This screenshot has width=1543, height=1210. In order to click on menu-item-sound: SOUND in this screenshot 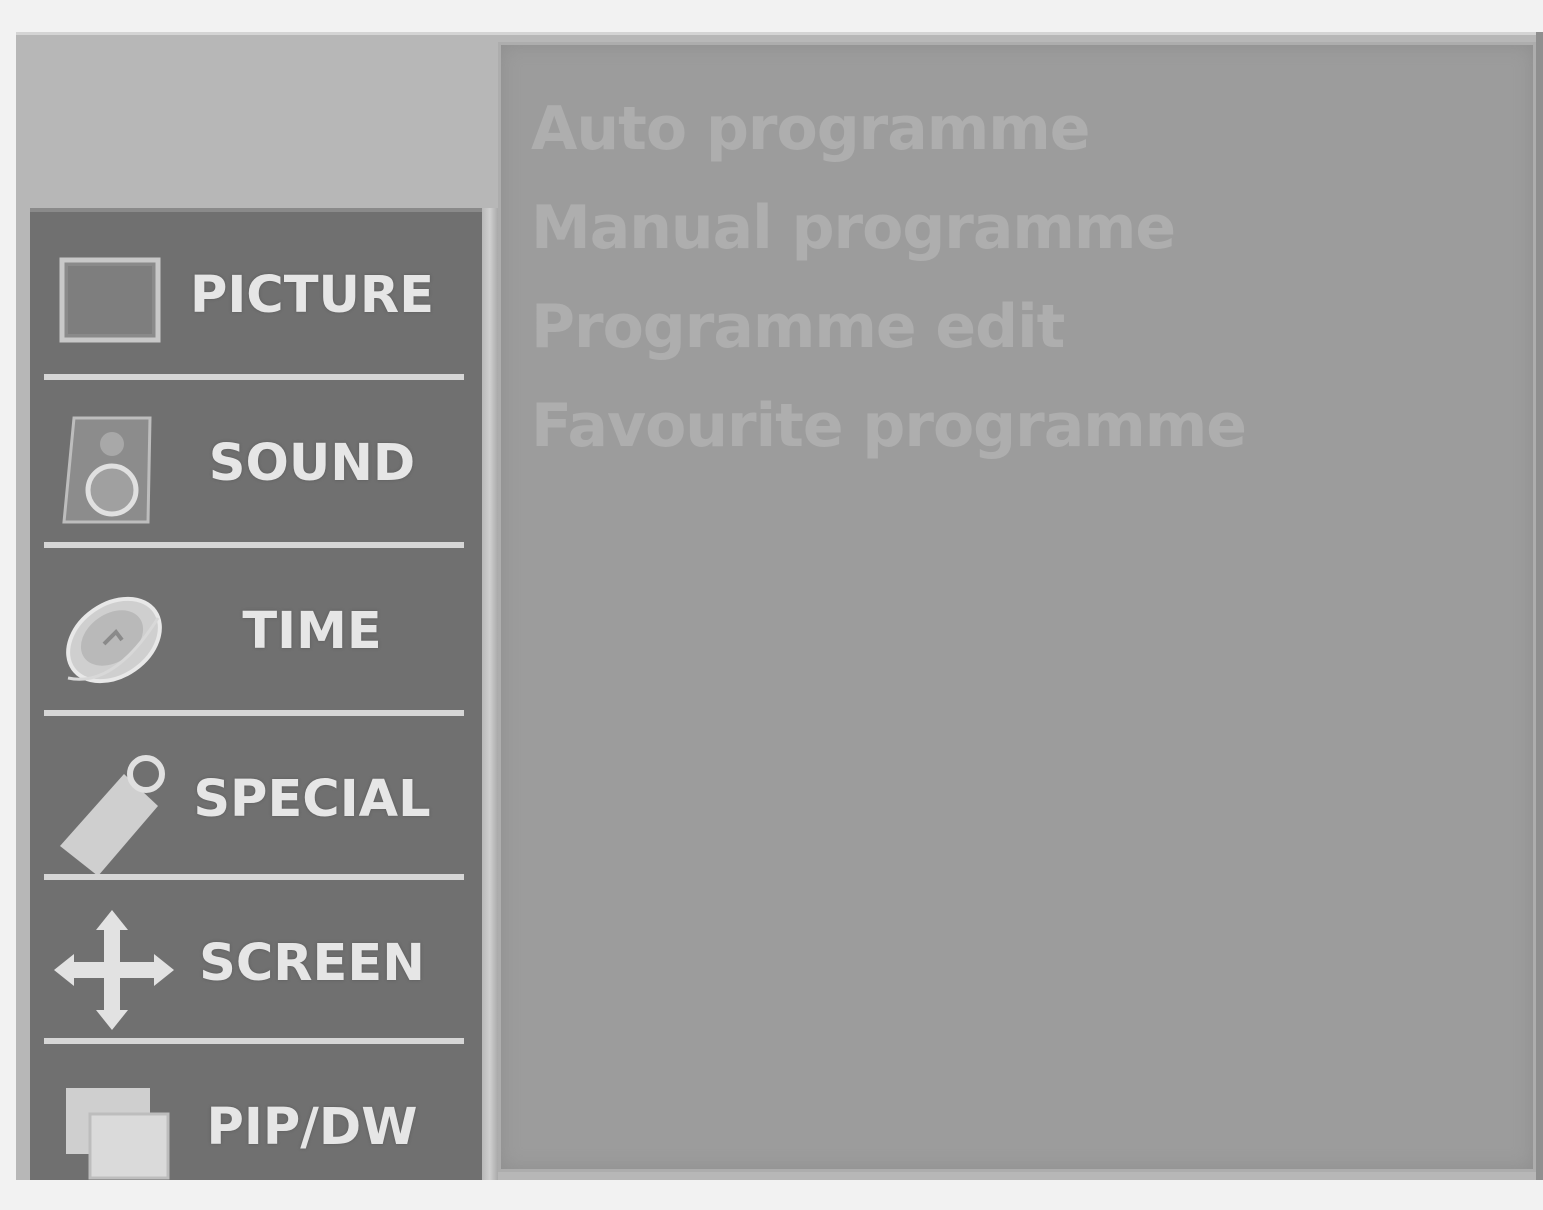, I will do `click(256, 463)`.